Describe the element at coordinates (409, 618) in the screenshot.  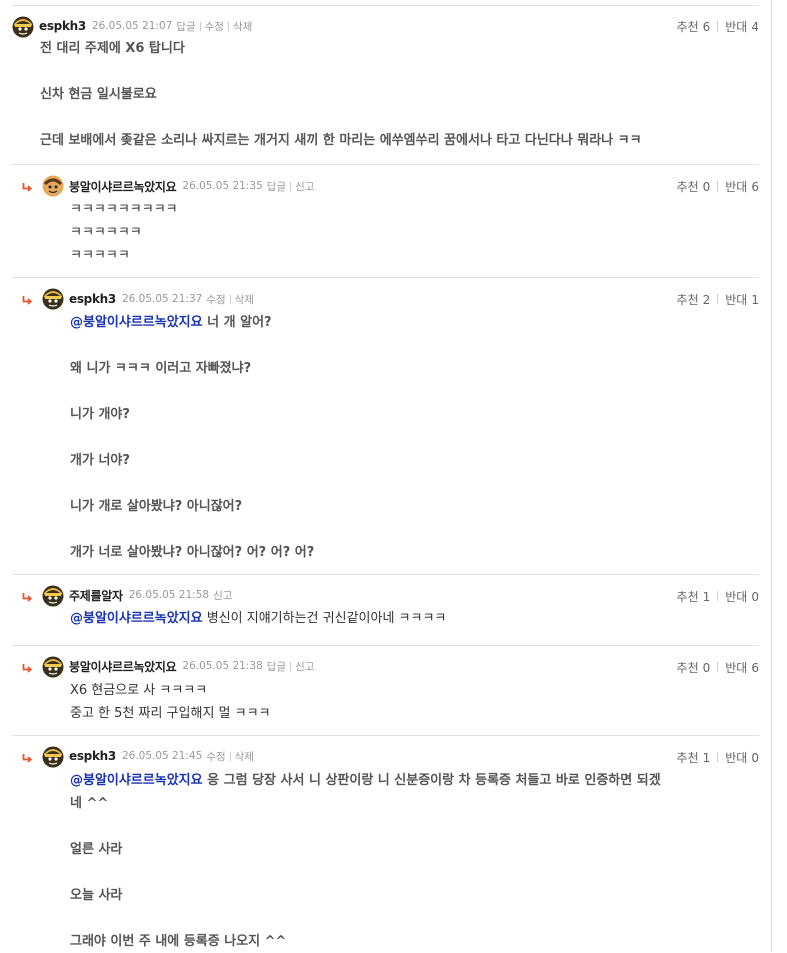
I see `comment-line: @붕알이샤르르녹았지요 병신이 지얘기하는건 귀신같이아네 ㅋㅋㅋㅋ` at that location.